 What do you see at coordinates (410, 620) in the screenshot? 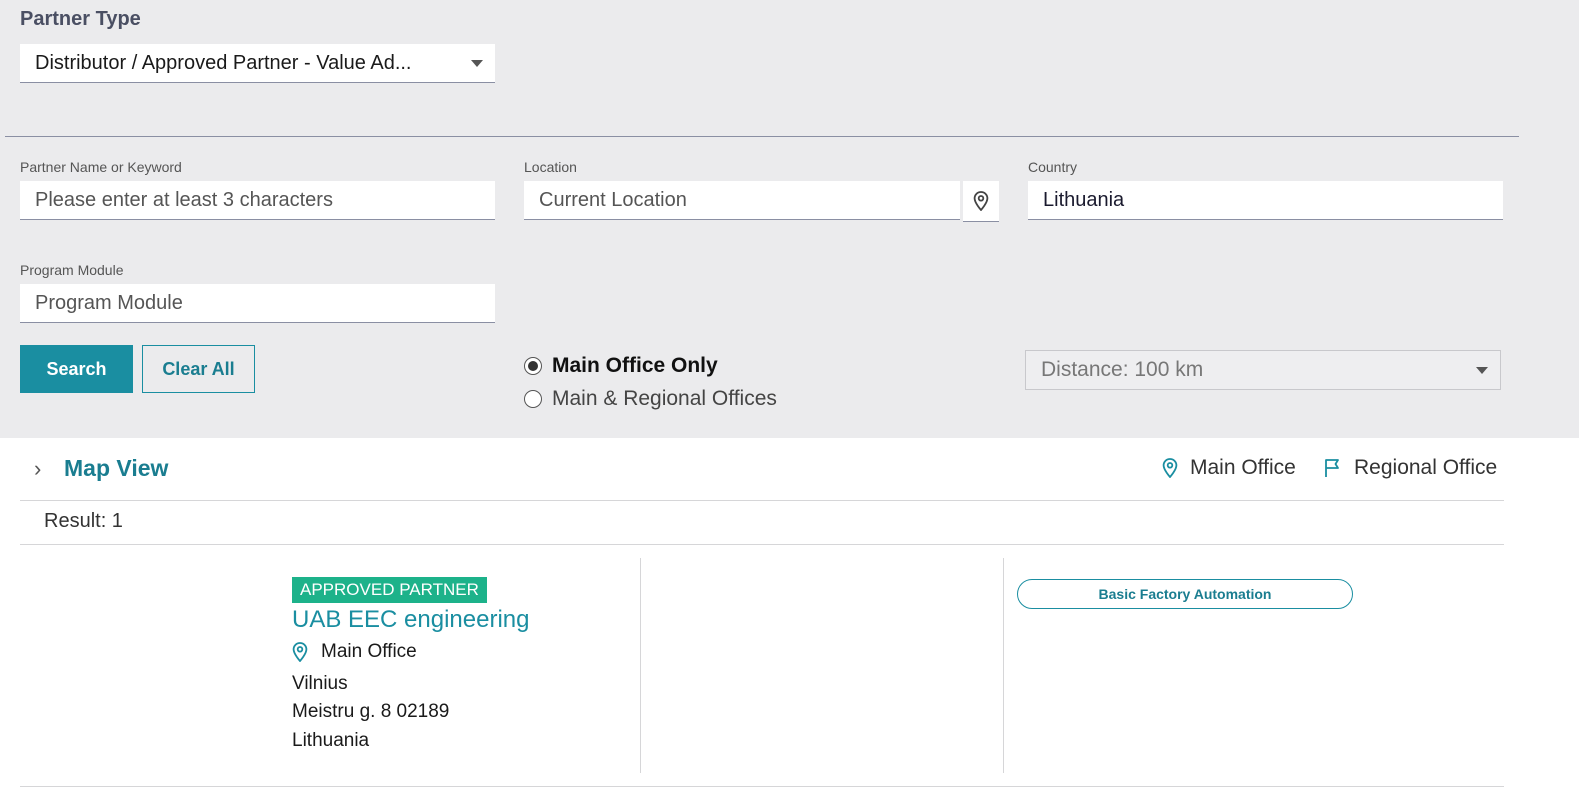
I see `partner-name-link: UAB EEC engineering` at bounding box center [410, 620].